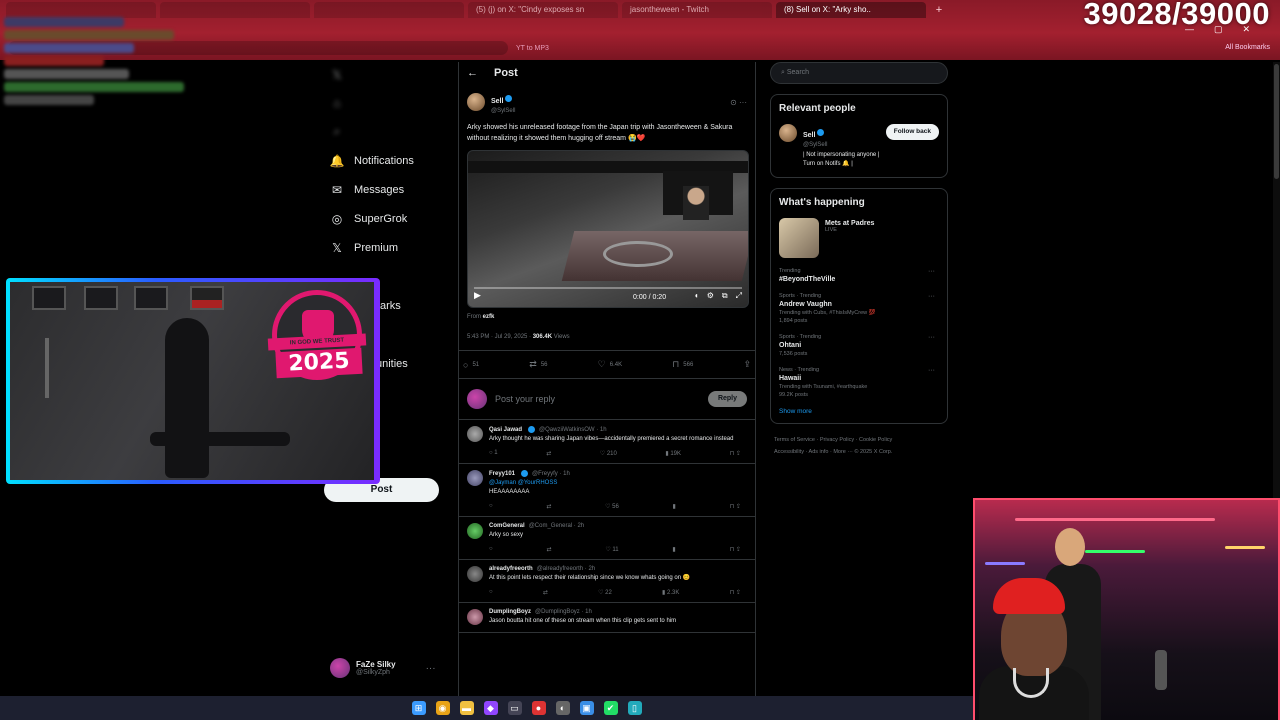 The height and width of the screenshot is (720, 1280). What do you see at coordinates (364, 248) in the screenshot?
I see `nav-premium: 𝕏 Premium` at bounding box center [364, 248].